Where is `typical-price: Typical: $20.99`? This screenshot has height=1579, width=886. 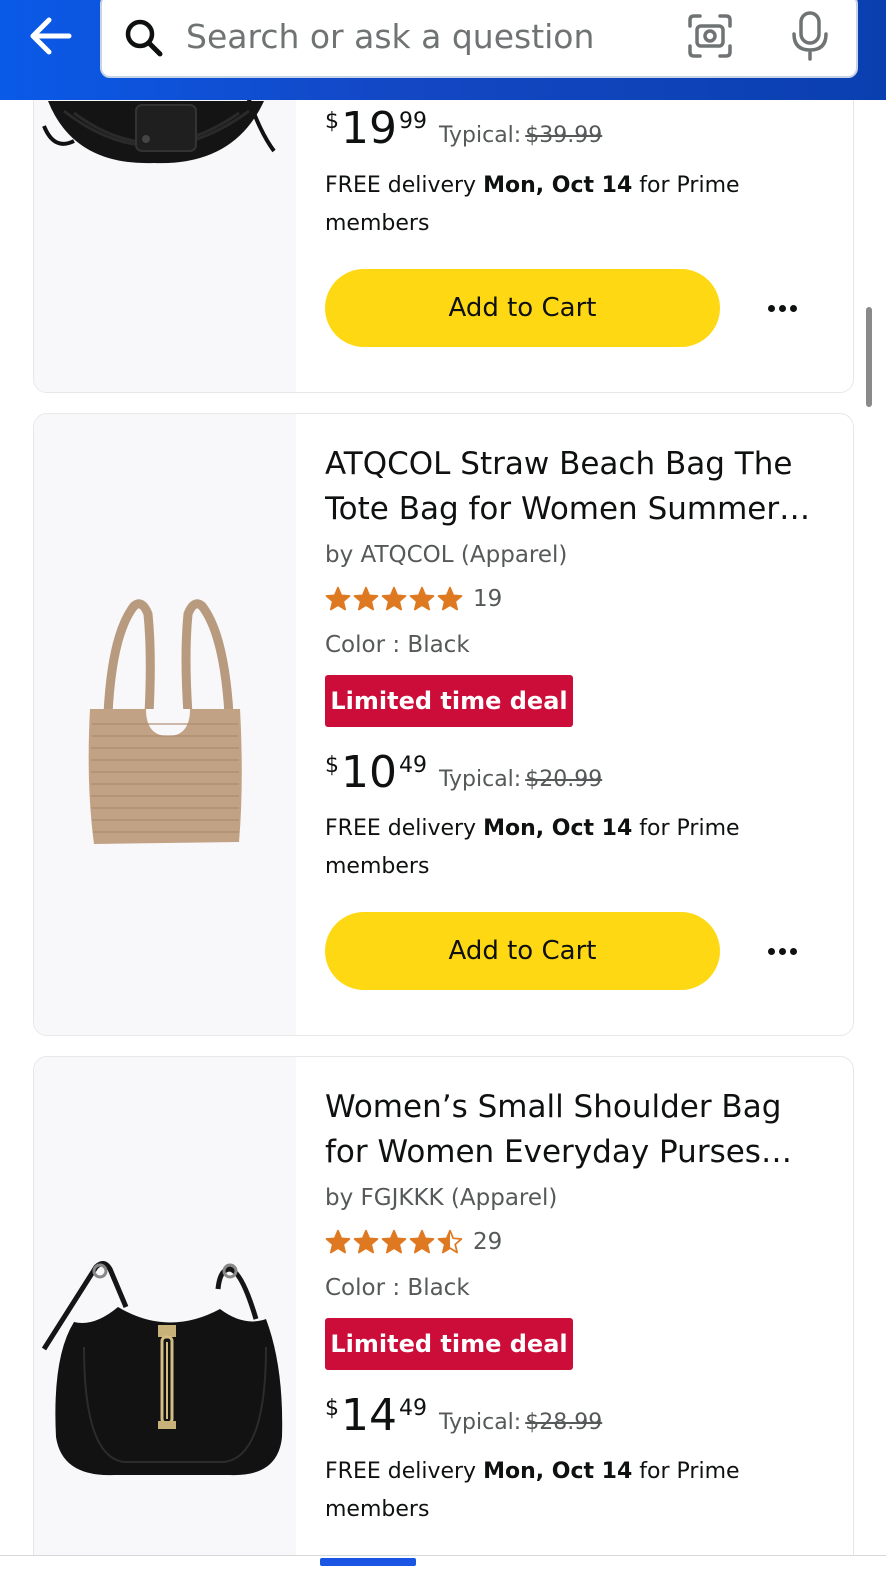 typical-price: Typical: $20.99 is located at coordinates (520, 780).